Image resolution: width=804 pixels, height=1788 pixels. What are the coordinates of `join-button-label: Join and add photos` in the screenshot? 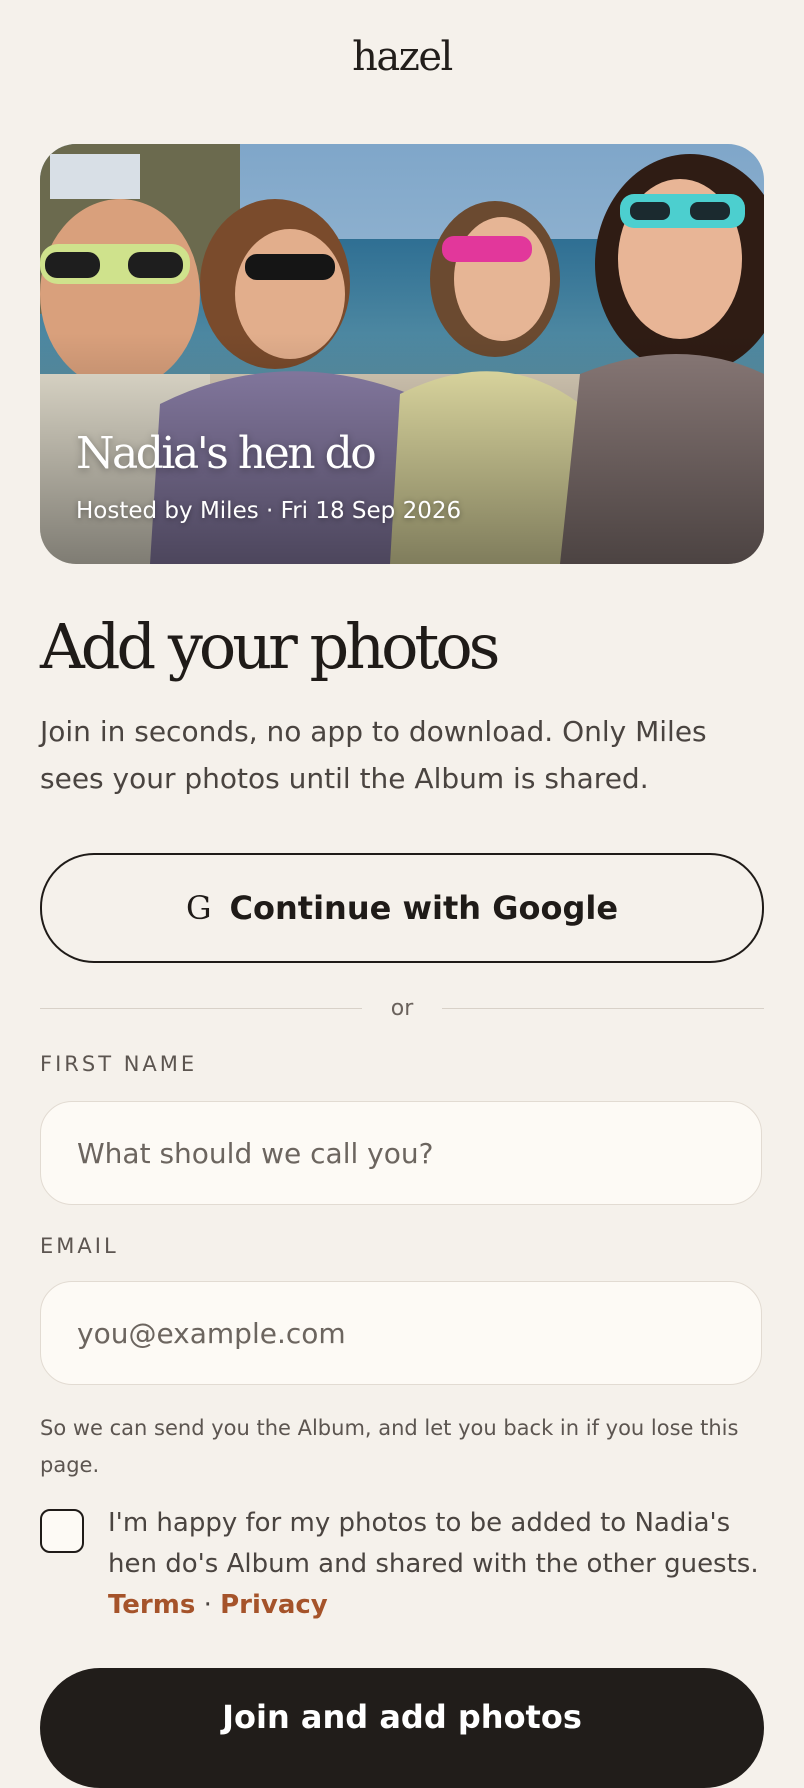 It's located at (402, 1717).